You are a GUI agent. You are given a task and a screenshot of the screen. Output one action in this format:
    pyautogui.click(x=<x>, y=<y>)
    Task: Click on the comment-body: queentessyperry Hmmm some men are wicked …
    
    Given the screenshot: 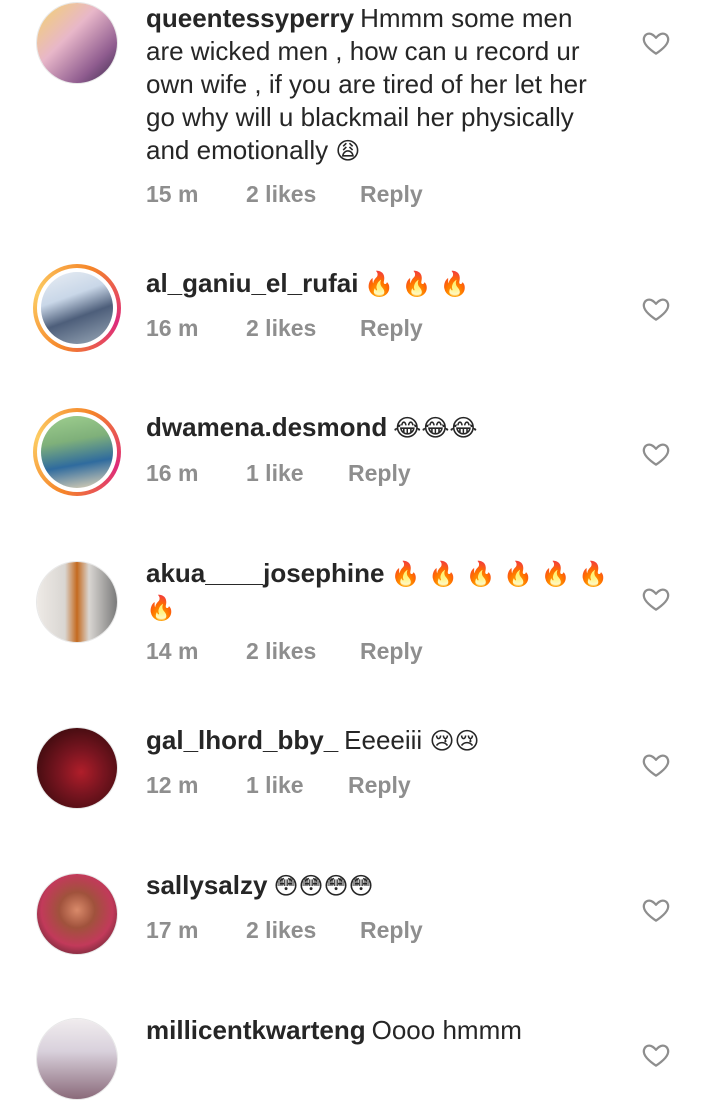 What is the action you would take?
    pyautogui.click(x=381, y=85)
    